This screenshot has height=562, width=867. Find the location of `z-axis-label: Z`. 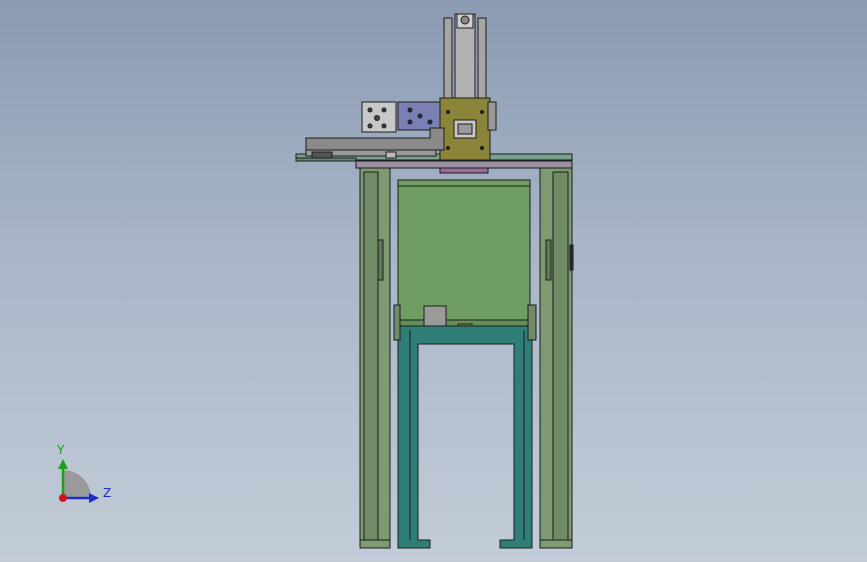

z-axis-label: Z is located at coordinates (107, 493).